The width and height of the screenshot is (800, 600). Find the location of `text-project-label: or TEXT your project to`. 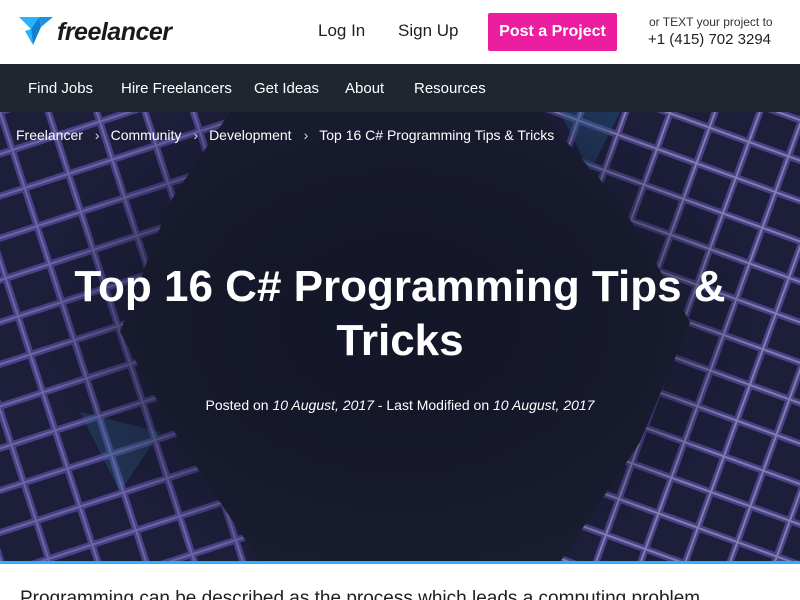

text-project-label: or TEXT your project to is located at coordinates (711, 22).